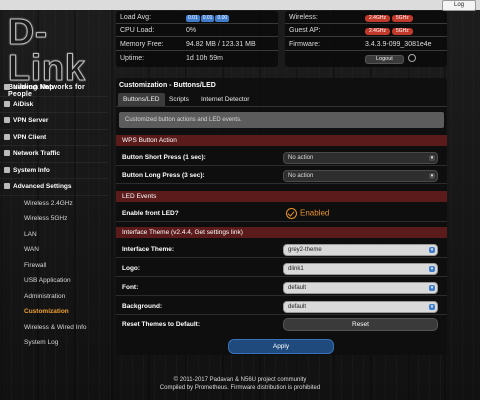  Describe the element at coordinates (142, 44) in the screenshot. I see `memory-free-label: Memory Free:` at that location.